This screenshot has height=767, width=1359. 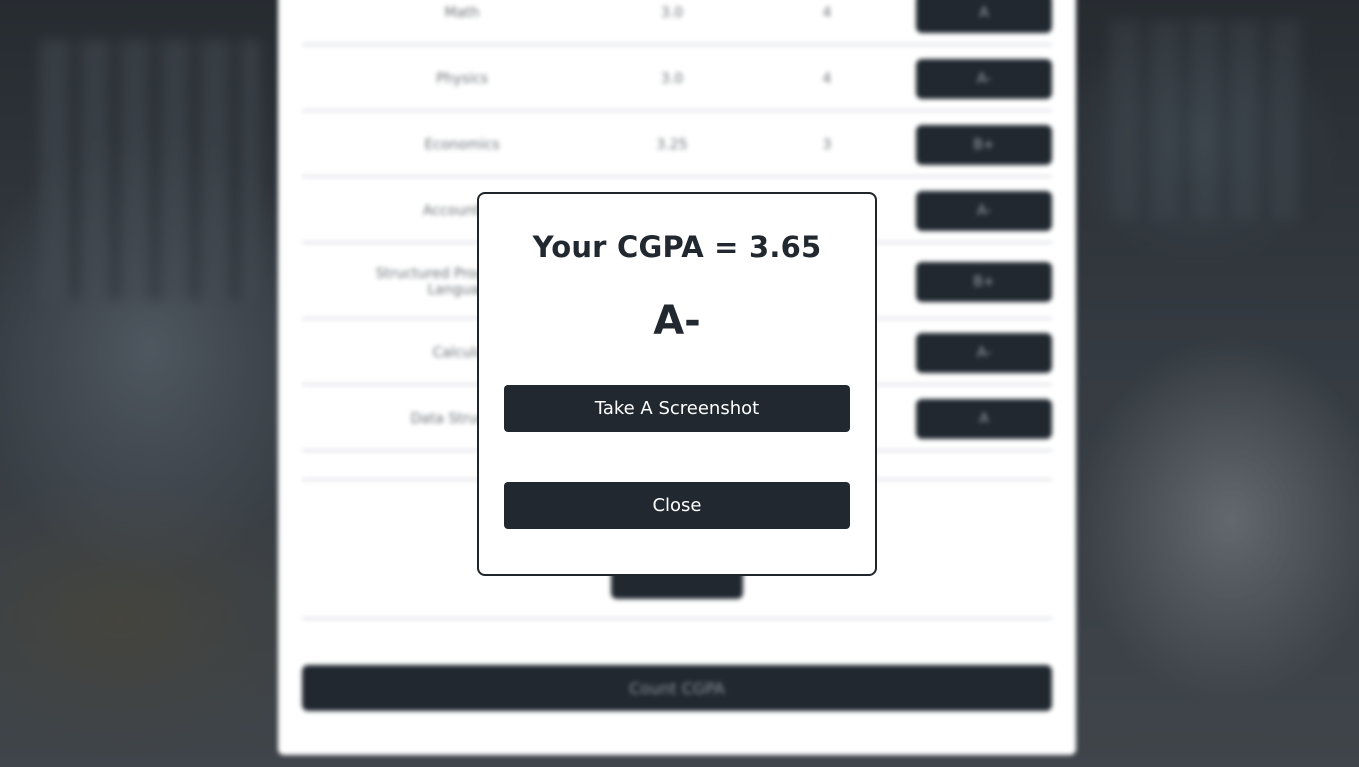 I want to click on credit-value: 3.25, so click(x=672, y=144).